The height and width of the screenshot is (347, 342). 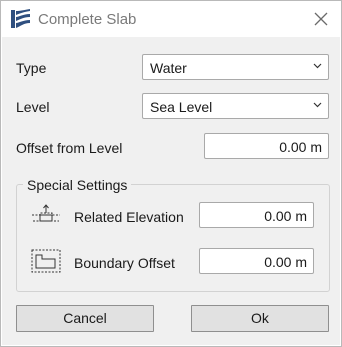 I want to click on close-icon, so click(x=321, y=19).